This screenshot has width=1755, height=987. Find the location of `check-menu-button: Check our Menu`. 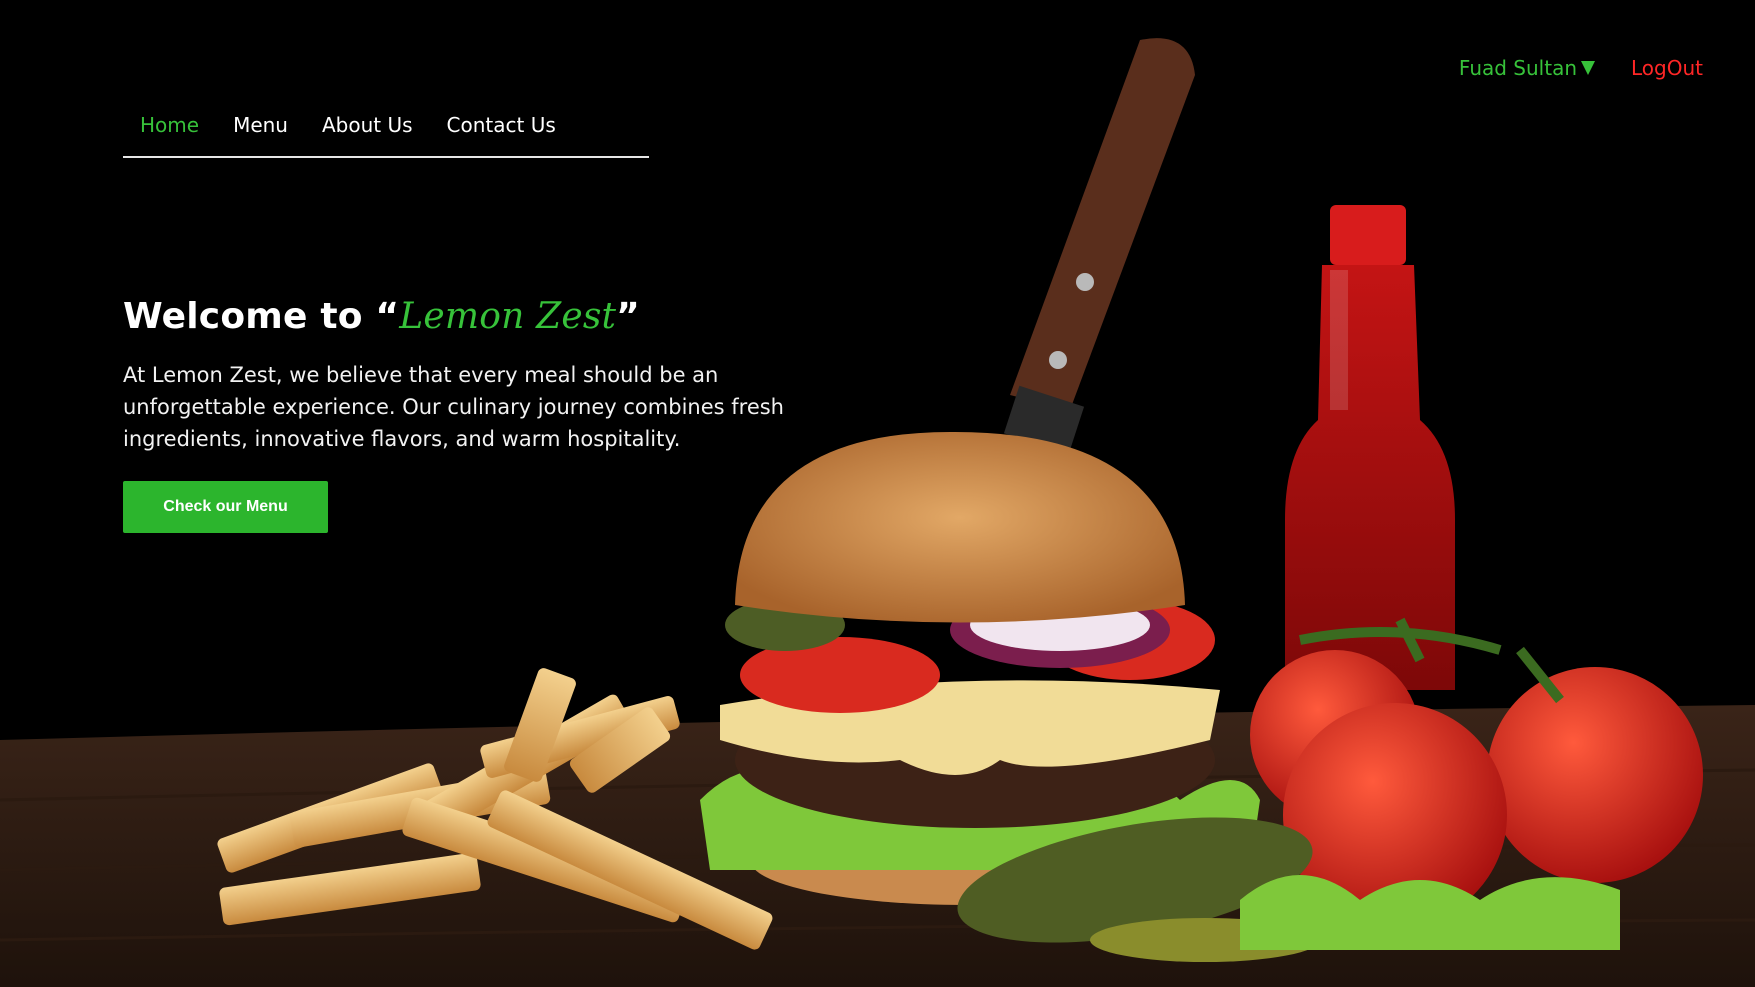

check-menu-button: Check our Menu is located at coordinates (225, 507).